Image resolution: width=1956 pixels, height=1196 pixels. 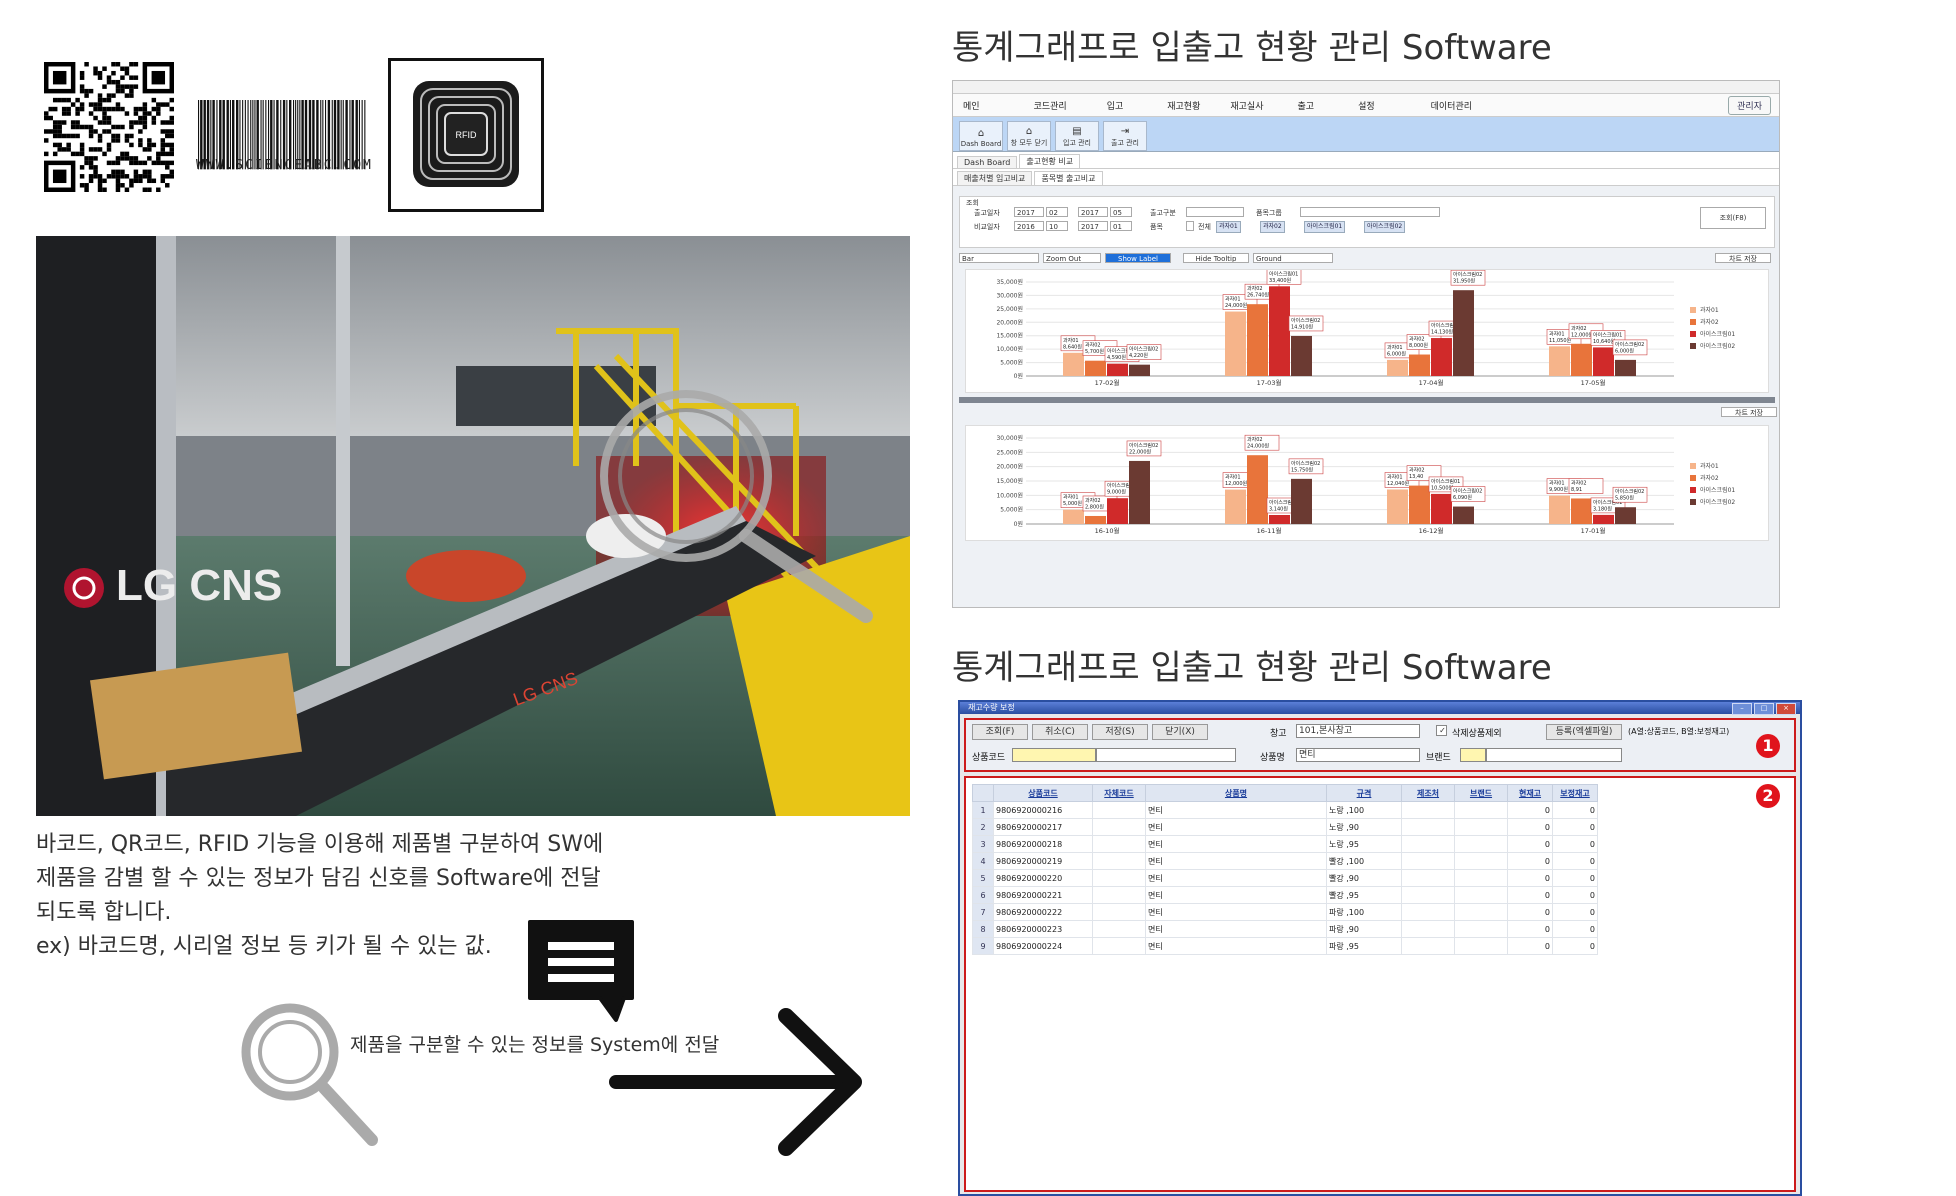 What do you see at coordinates (1043, 929) in the screenshot?
I see `table-cell: 9806920000223` at bounding box center [1043, 929].